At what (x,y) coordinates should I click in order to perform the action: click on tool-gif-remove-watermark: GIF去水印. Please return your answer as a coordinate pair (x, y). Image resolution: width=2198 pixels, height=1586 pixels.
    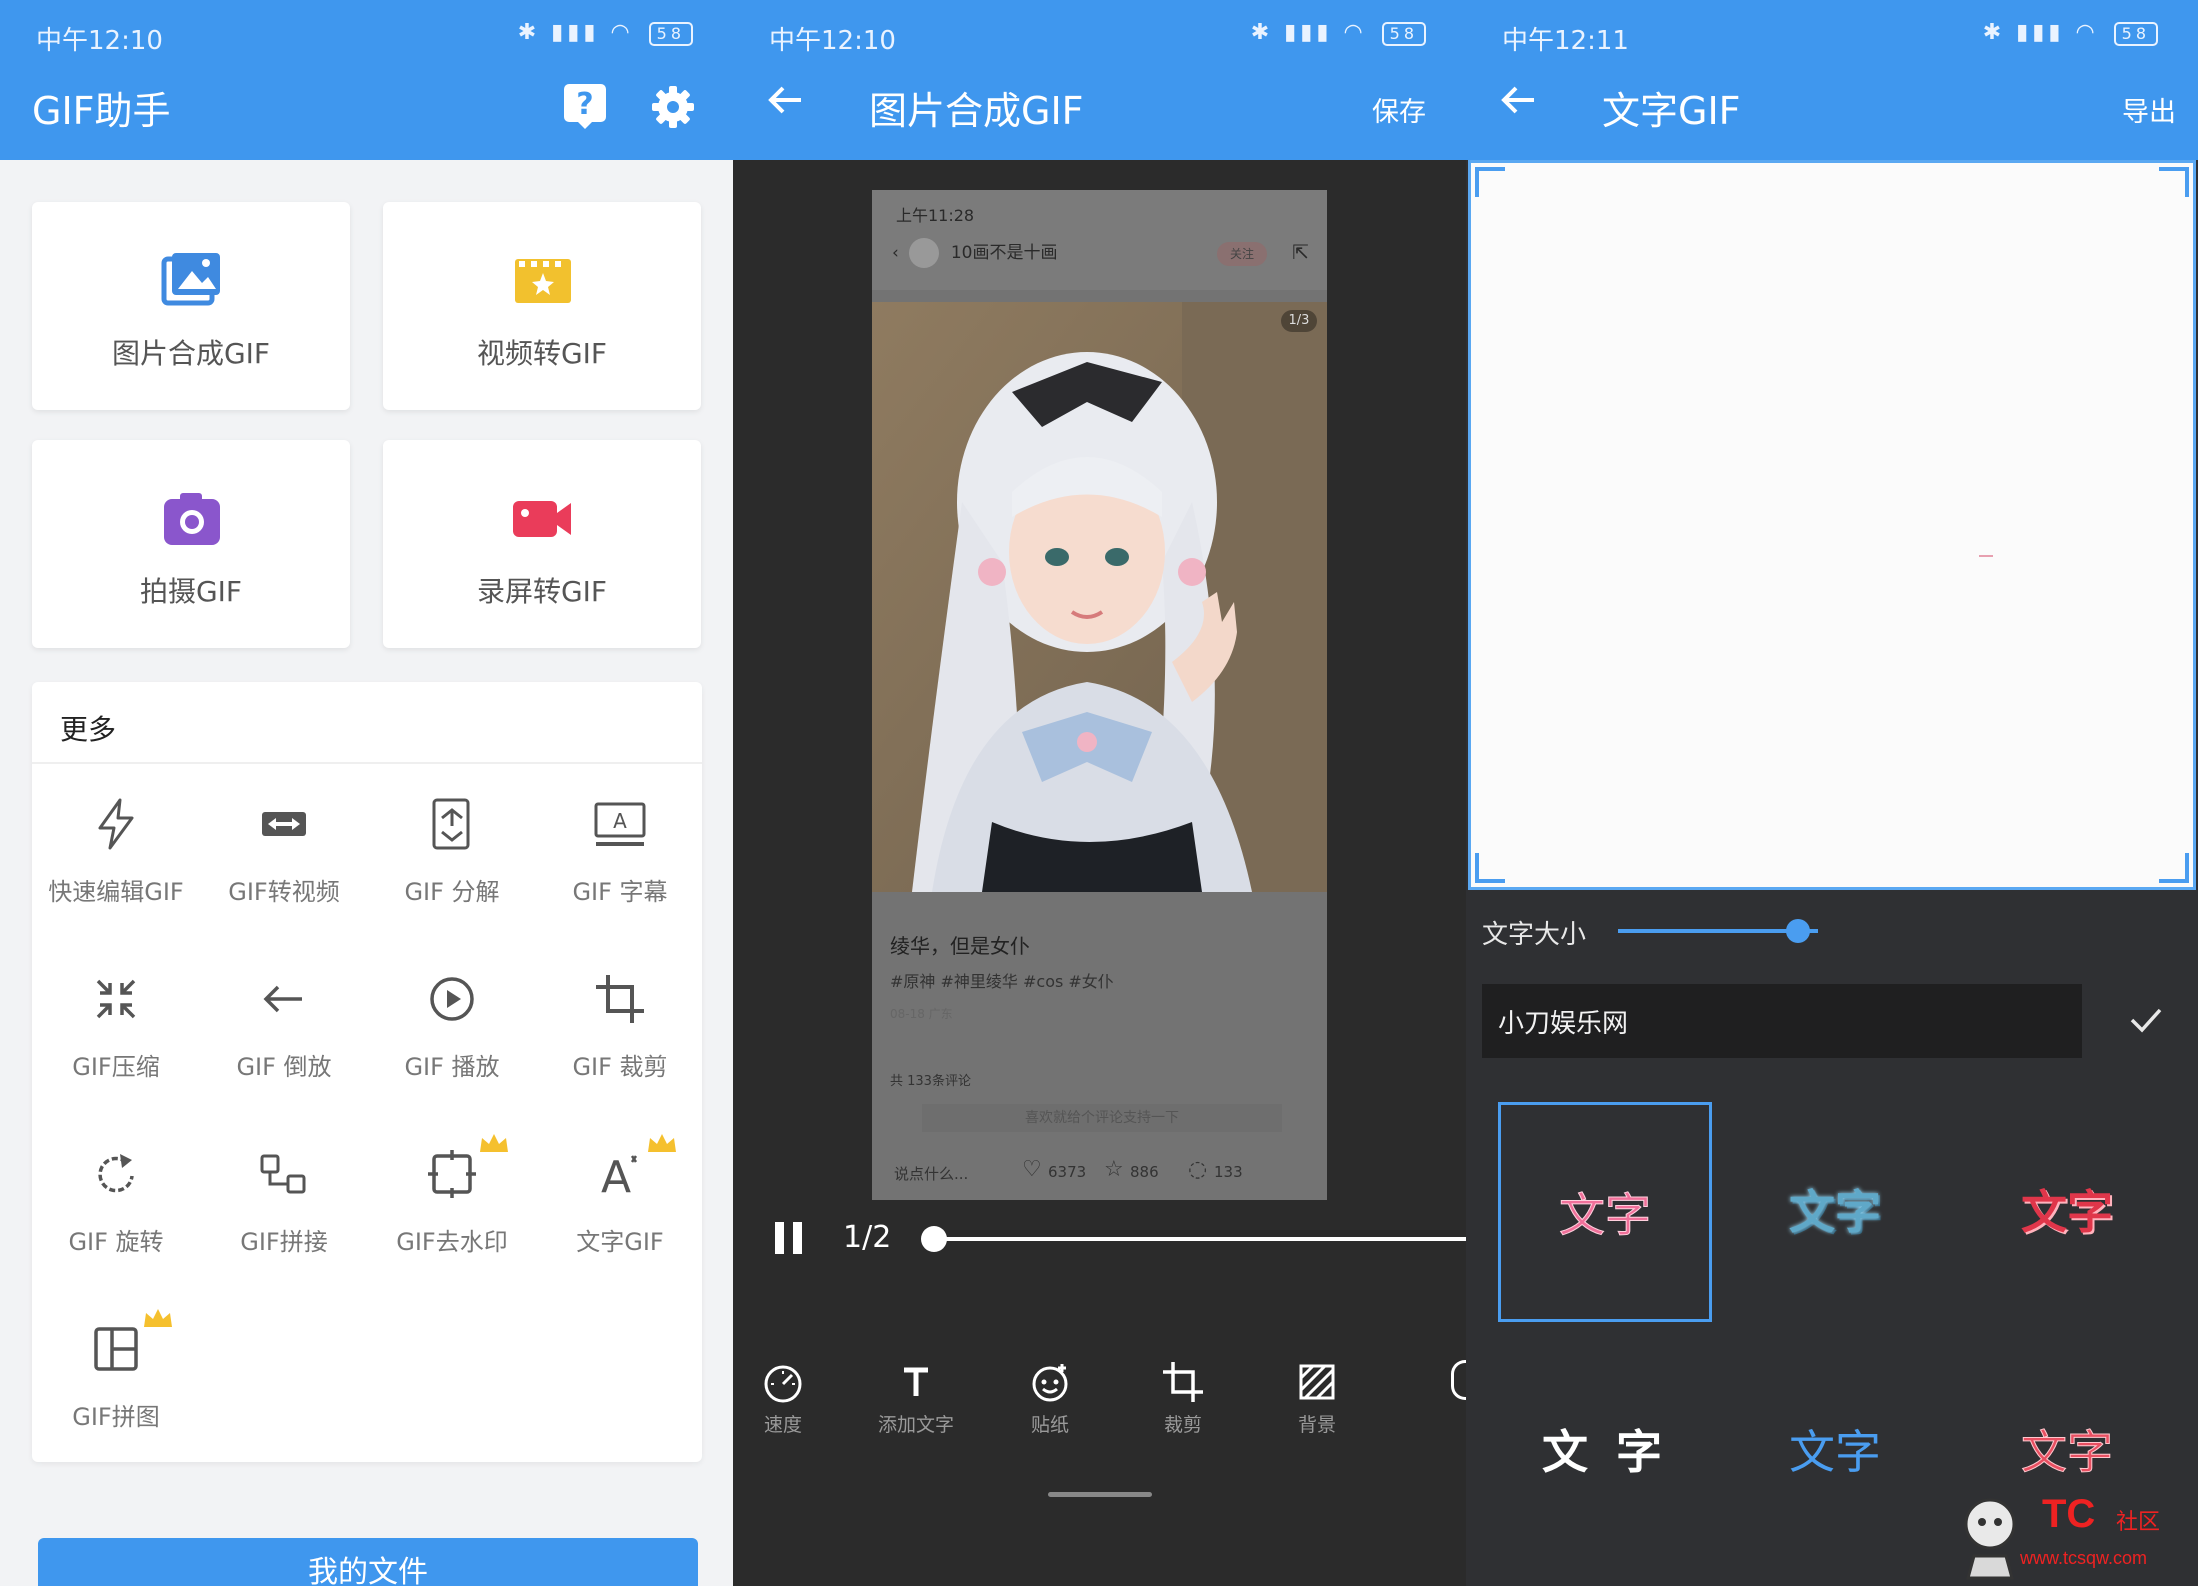
    Looking at the image, I should click on (452, 1207).